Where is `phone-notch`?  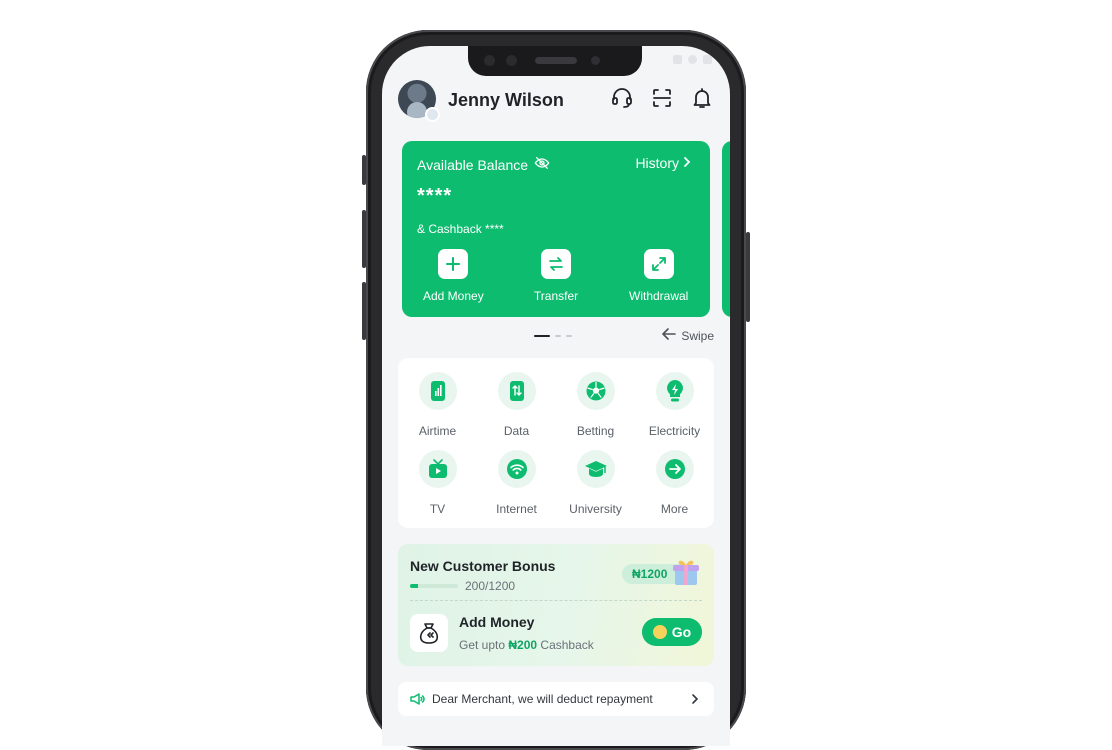
phone-notch is located at coordinates (555, 61).